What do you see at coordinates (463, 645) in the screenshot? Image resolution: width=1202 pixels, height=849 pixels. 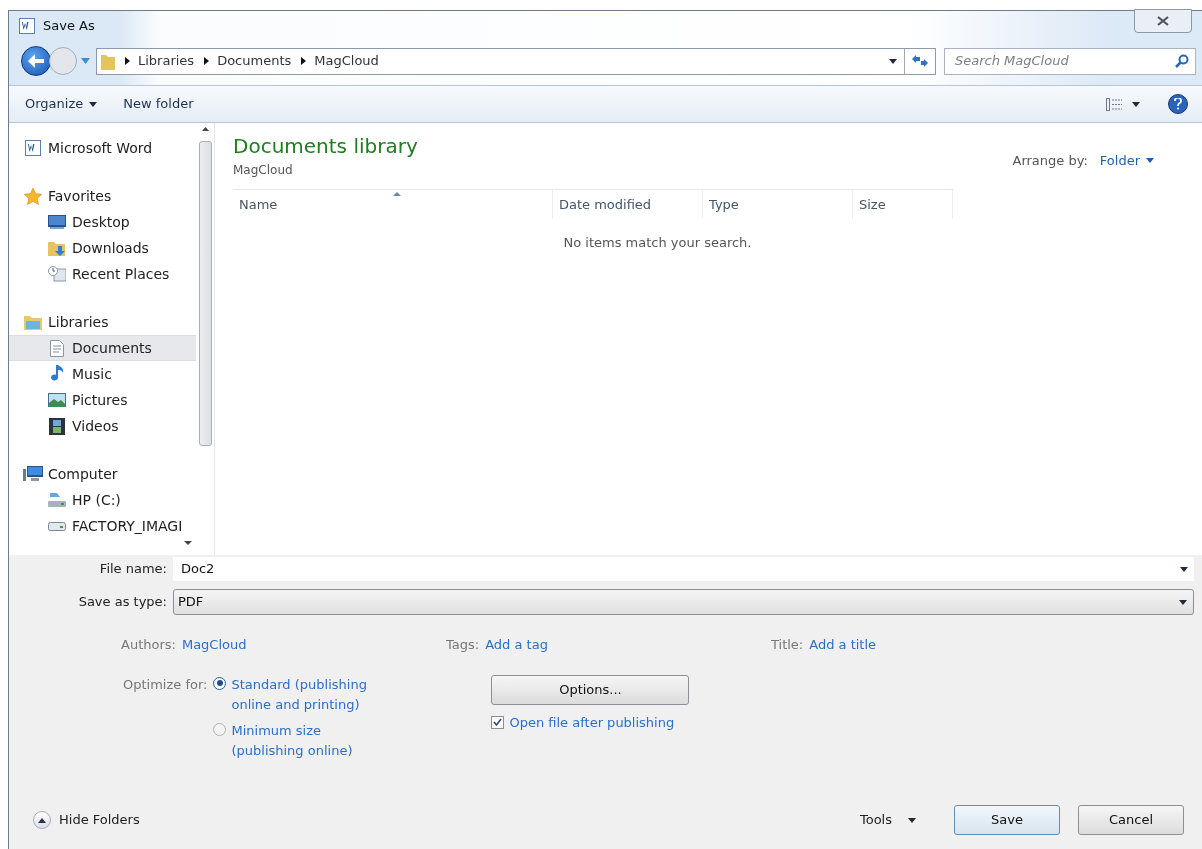 I see `metadata-label: Tags:` at bounding box center [463, 645].